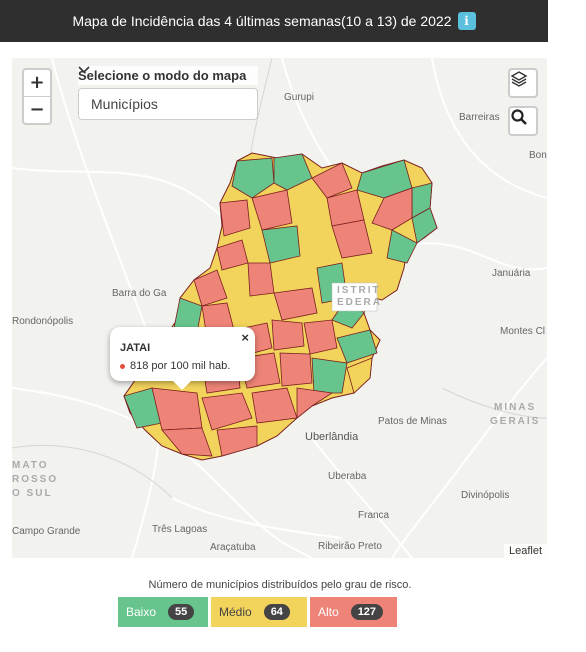 Image resolution: width=586 pixels, height=652 pixels. What do you see at coordinates (46, 531) in the screenshot?
I see `city-label-campo-grande: Campo Grande` at bounding box center [46, 531].